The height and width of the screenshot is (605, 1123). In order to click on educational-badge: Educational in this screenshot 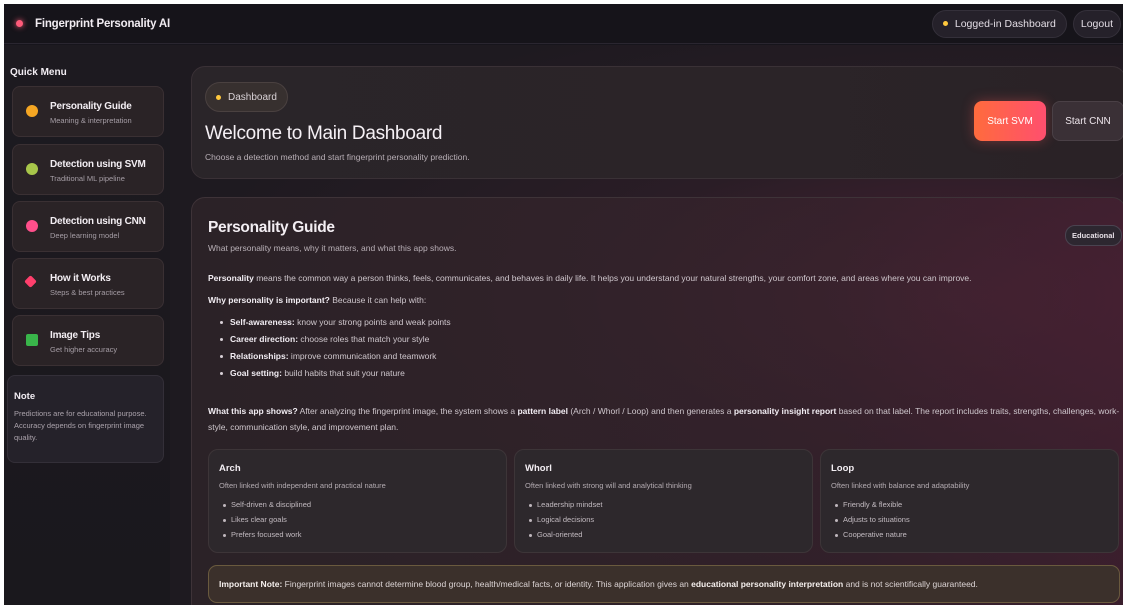, I will do `click(1093, 235)`.